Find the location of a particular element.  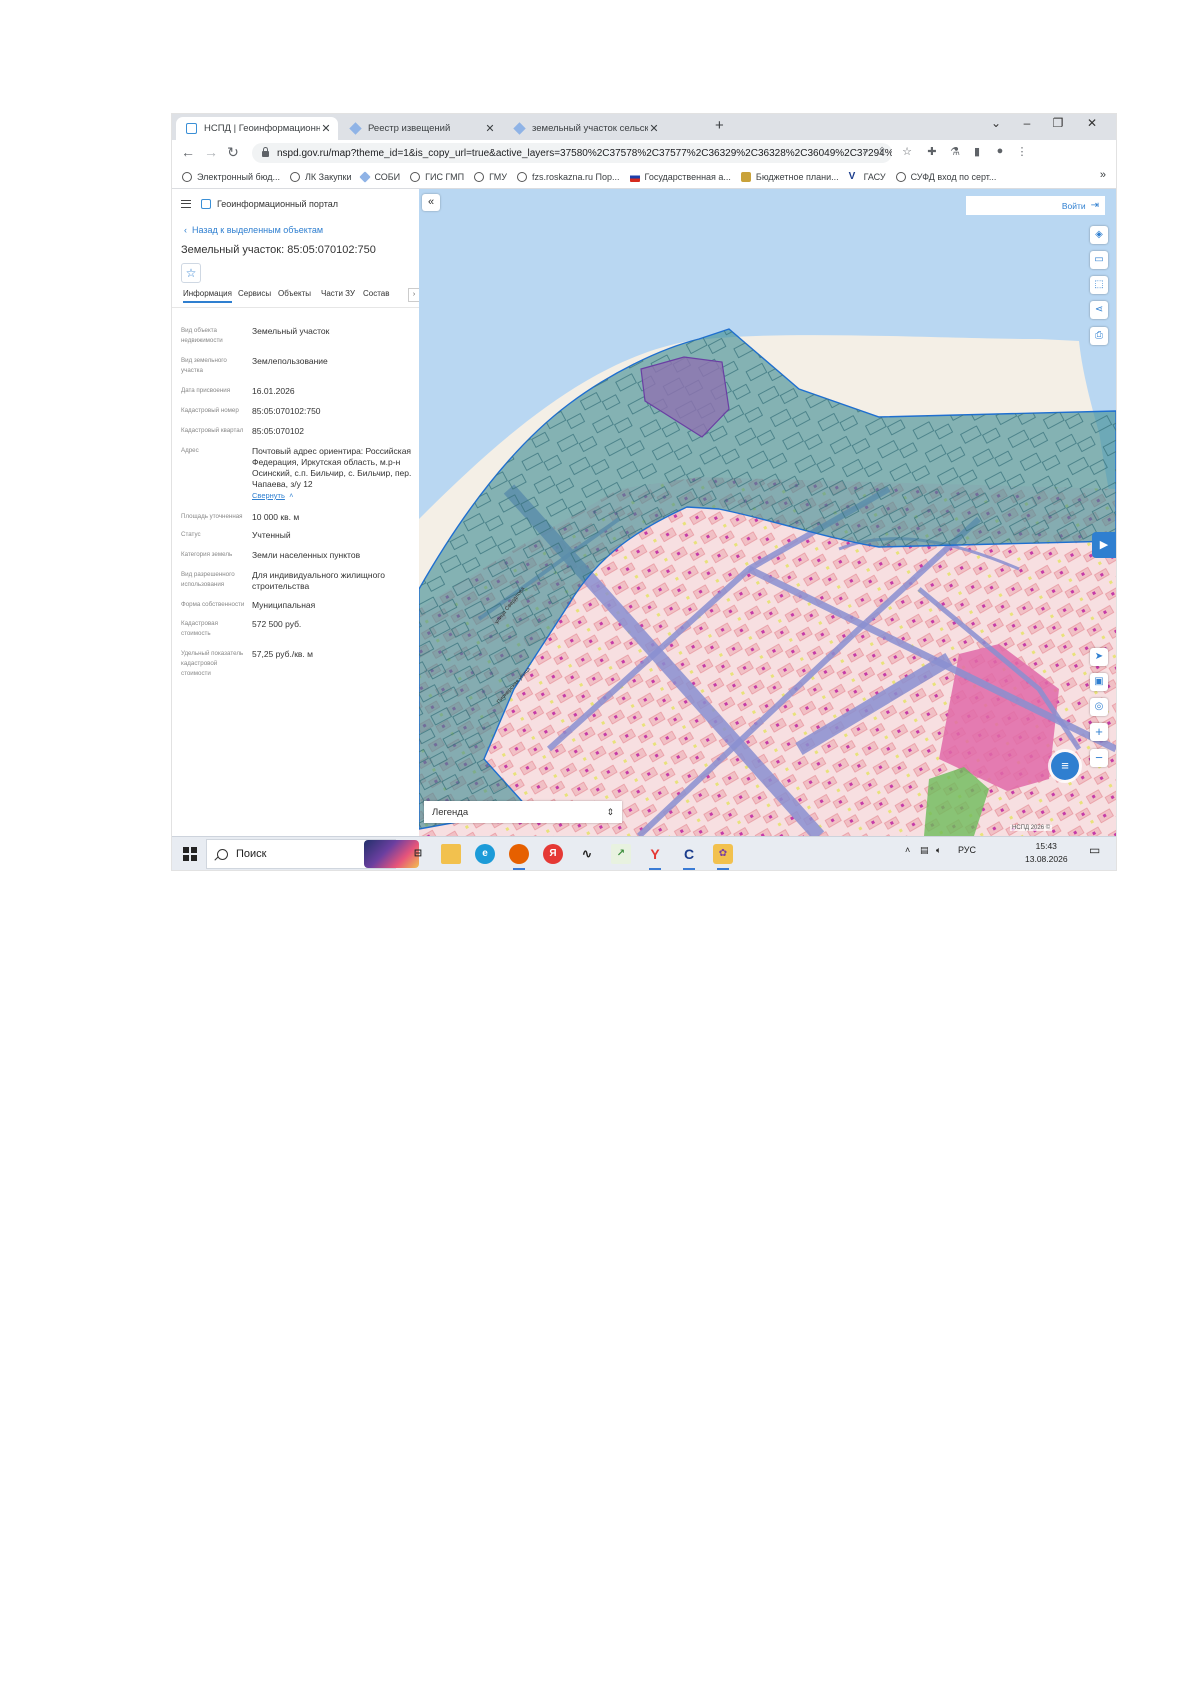

tab-land-plot: земельный участок сельскохоз ✕ is located at coordinates (585, 128).